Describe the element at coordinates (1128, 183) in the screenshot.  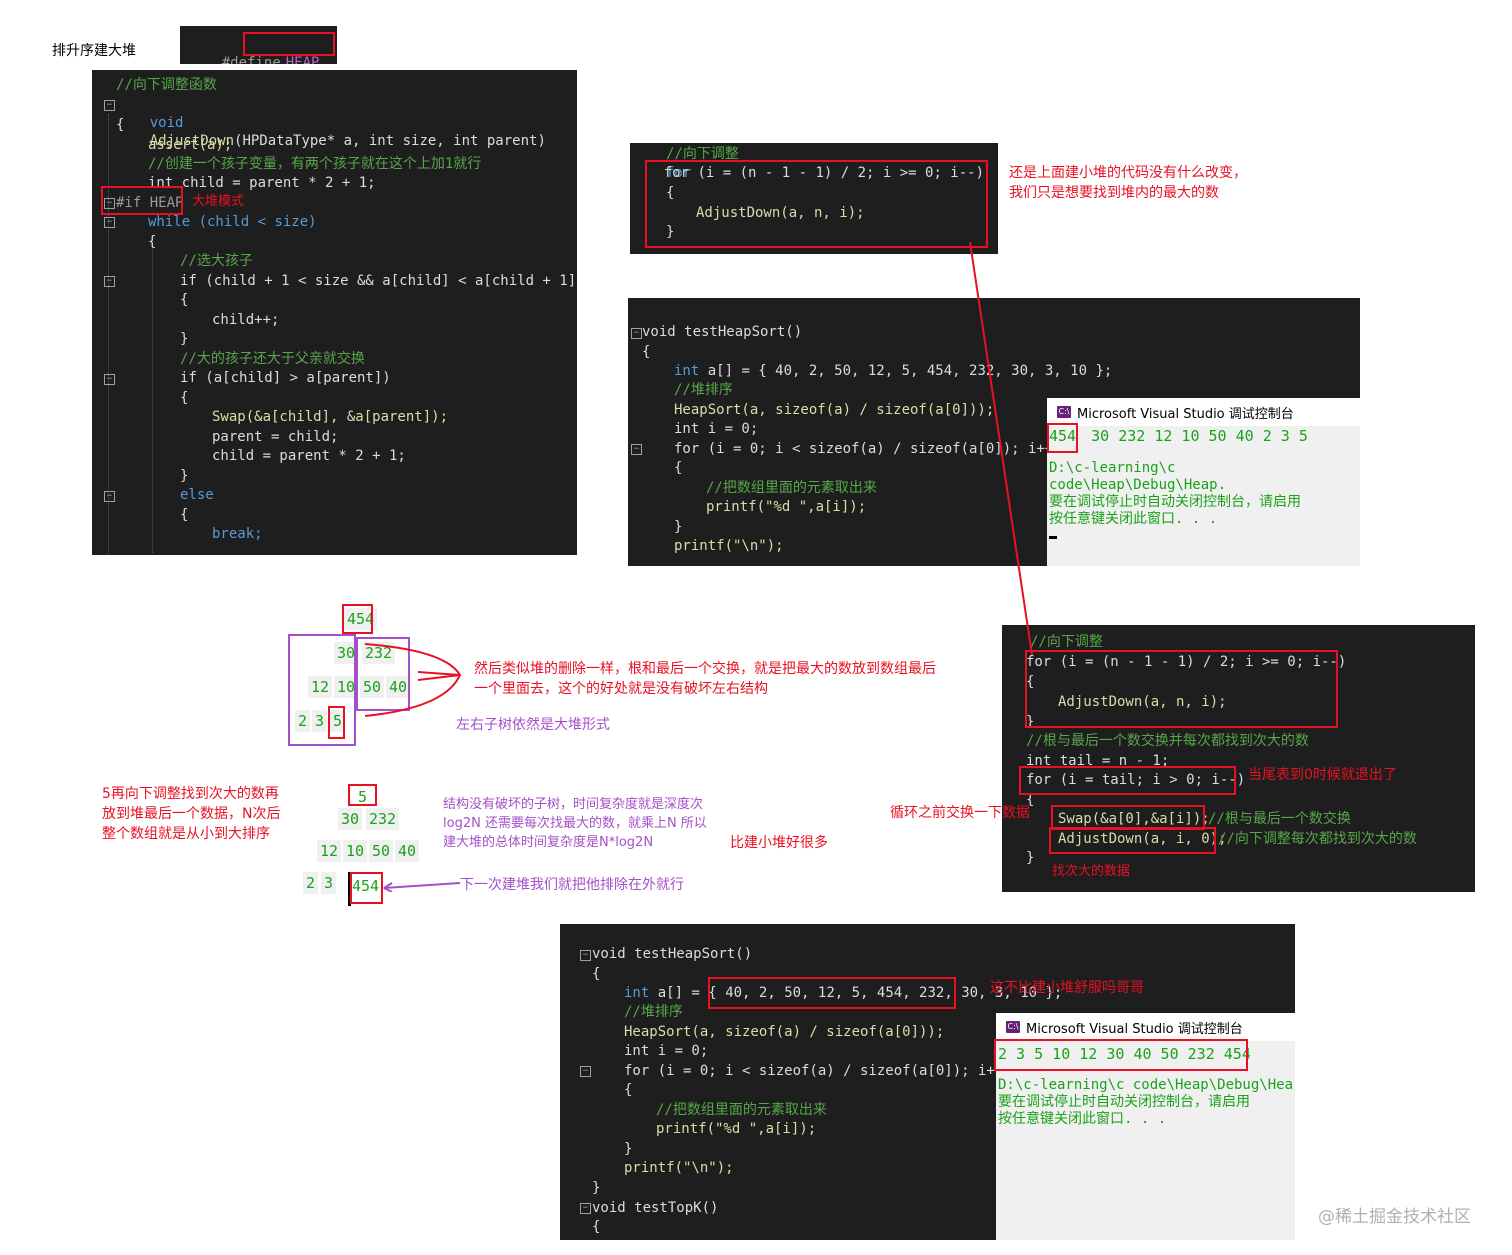
I see `loop-note: 还是上面建小堆的代码没有什么改变，我们只是想要找到堆内的最大的数` at that location.